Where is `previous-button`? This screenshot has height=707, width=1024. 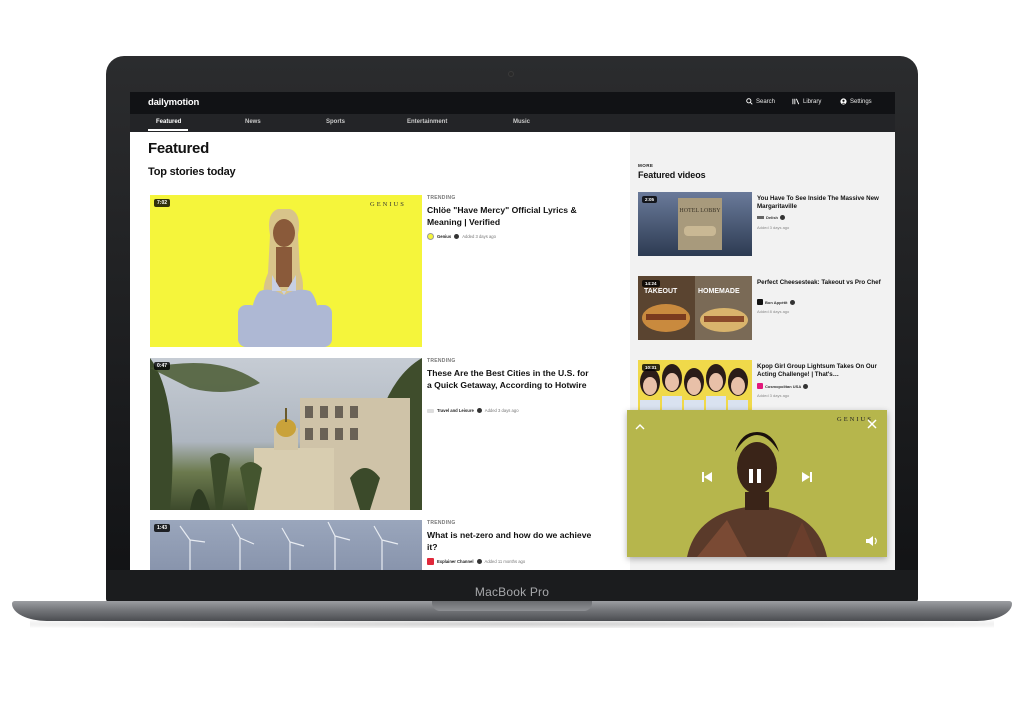
previous-button is located at coordinates (707, 479).